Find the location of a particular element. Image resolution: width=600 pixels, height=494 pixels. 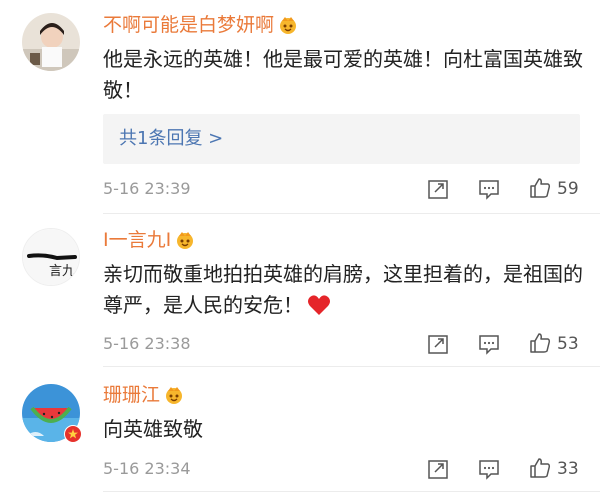

like-count: 53 is located at coordinates (568, 344).